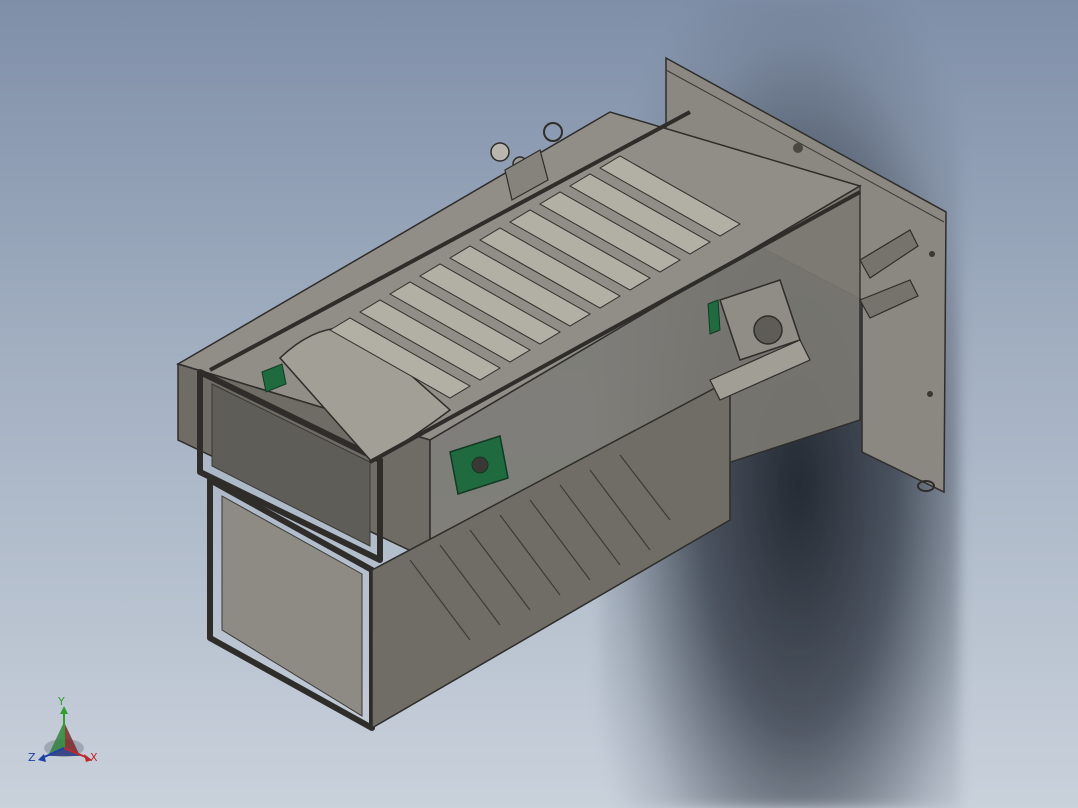 This screenshot has height=808, width=1078. I want to click on z-axis-label: Z, so click(32, 757).